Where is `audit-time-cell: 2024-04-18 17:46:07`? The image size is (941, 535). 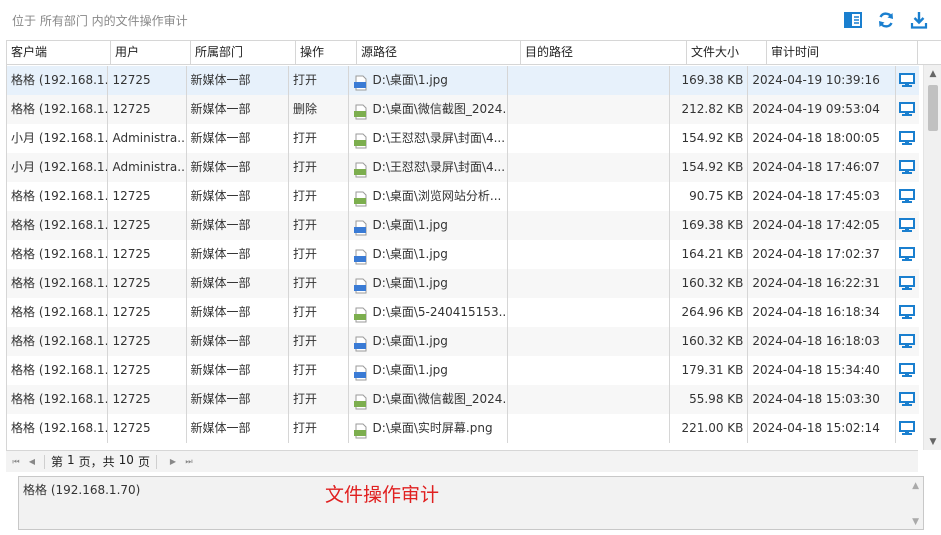
audit-time-cell: 2024-04-18 17:46:07 is located at coordinates (822, 167).